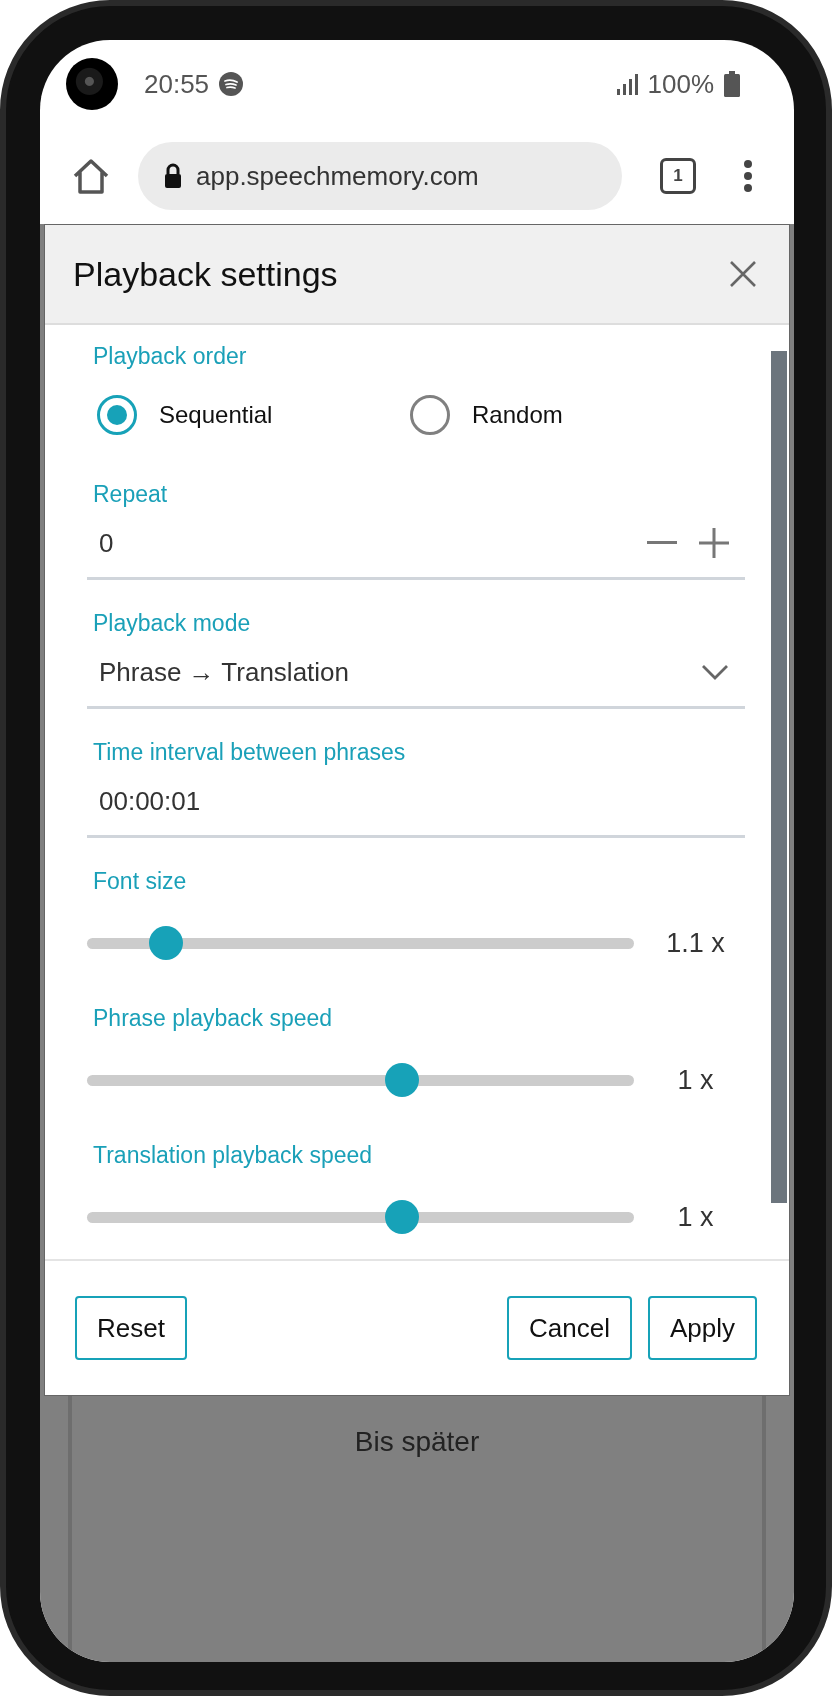 This screenshot has height=1696, width=832. What do you see at coordinates (233, 1155) in the screenshot?
I see `field-label: Translation playback speed` at bounding box center [233, 1155].